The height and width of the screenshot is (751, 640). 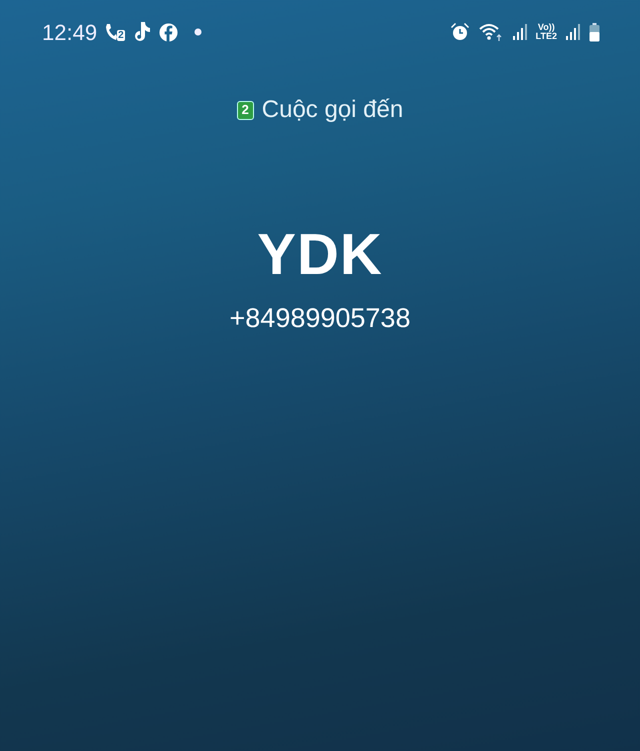 What do you see at coordinates (245, 110) in the screenshot?
I see `sim-badge: 2` at bounding box center [245, 110].